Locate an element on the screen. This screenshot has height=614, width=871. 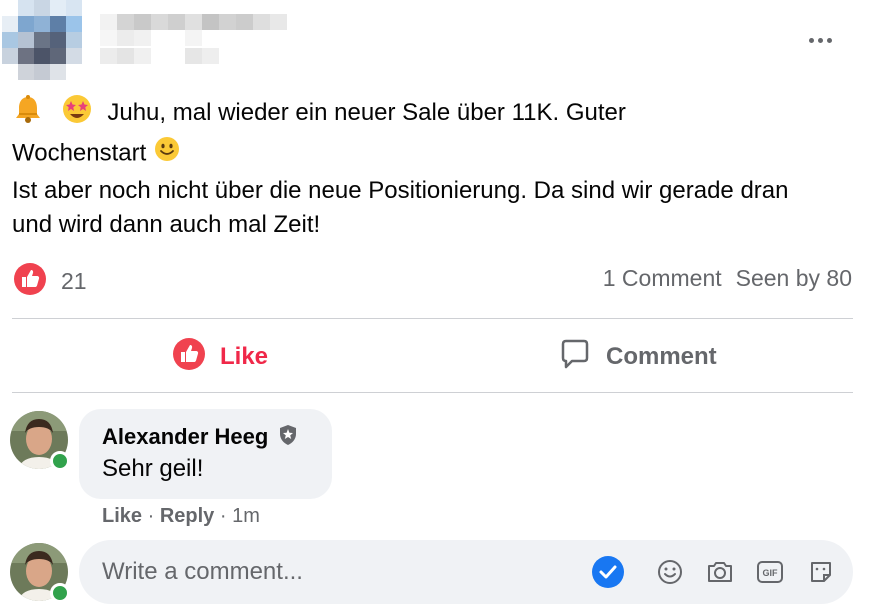
smiling-face-emoji-icon is located at coordinates (167, 154).